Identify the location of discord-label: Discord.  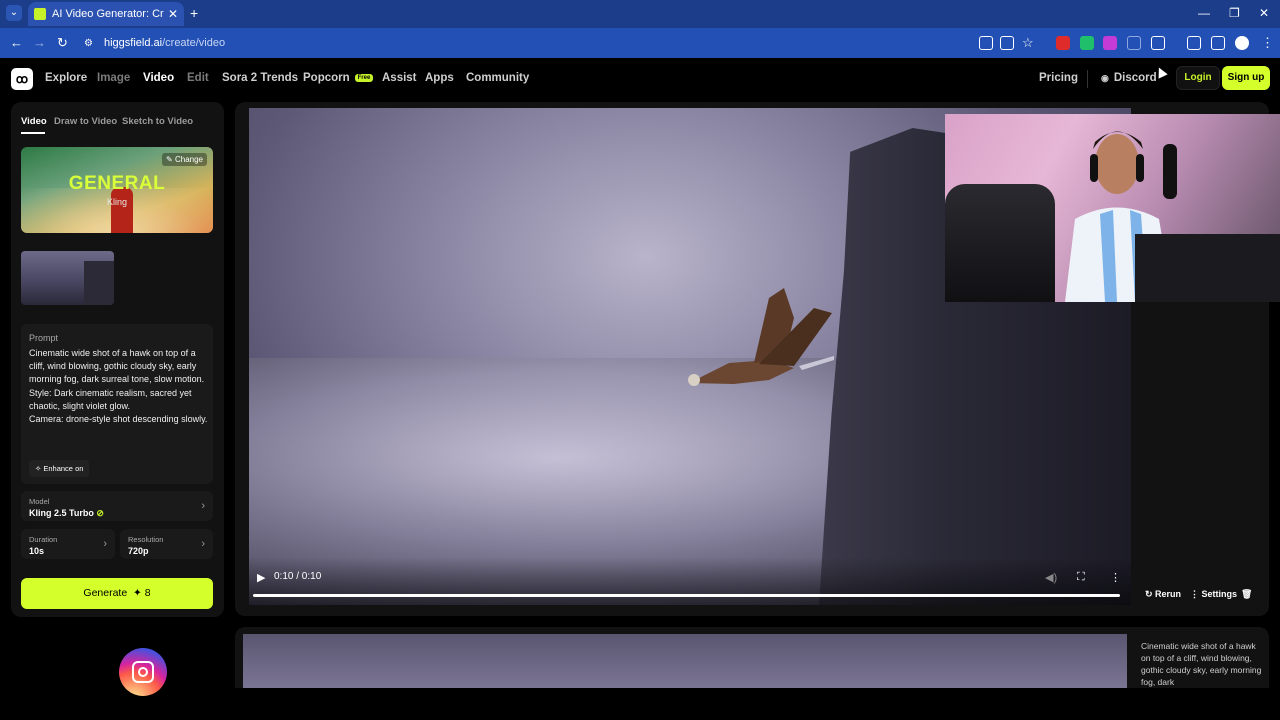
(1135, 78).